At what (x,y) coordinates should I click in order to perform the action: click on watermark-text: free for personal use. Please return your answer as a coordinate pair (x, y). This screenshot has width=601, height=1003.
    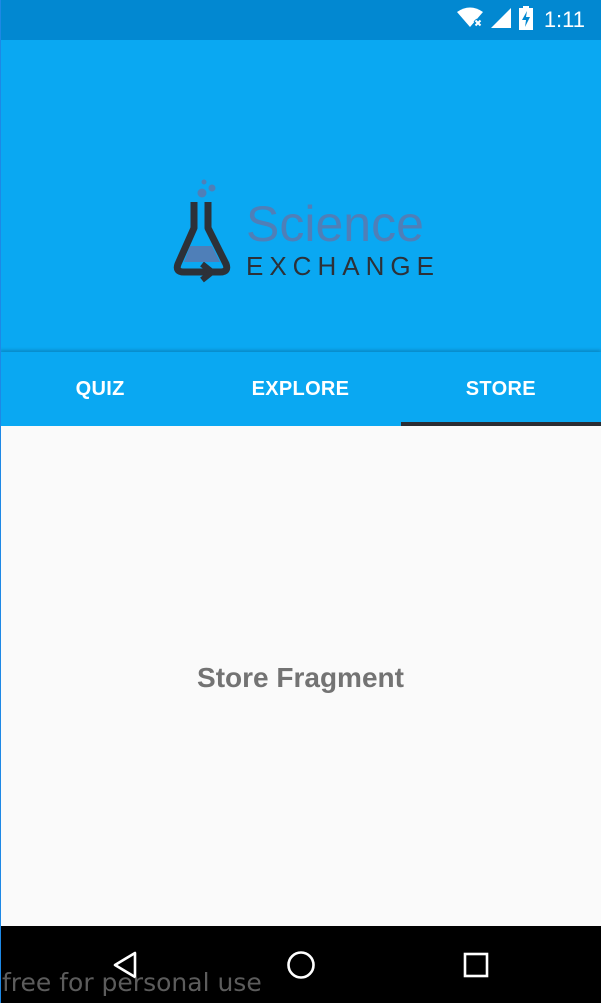
    Looking at the image, I should click on (132, 982).